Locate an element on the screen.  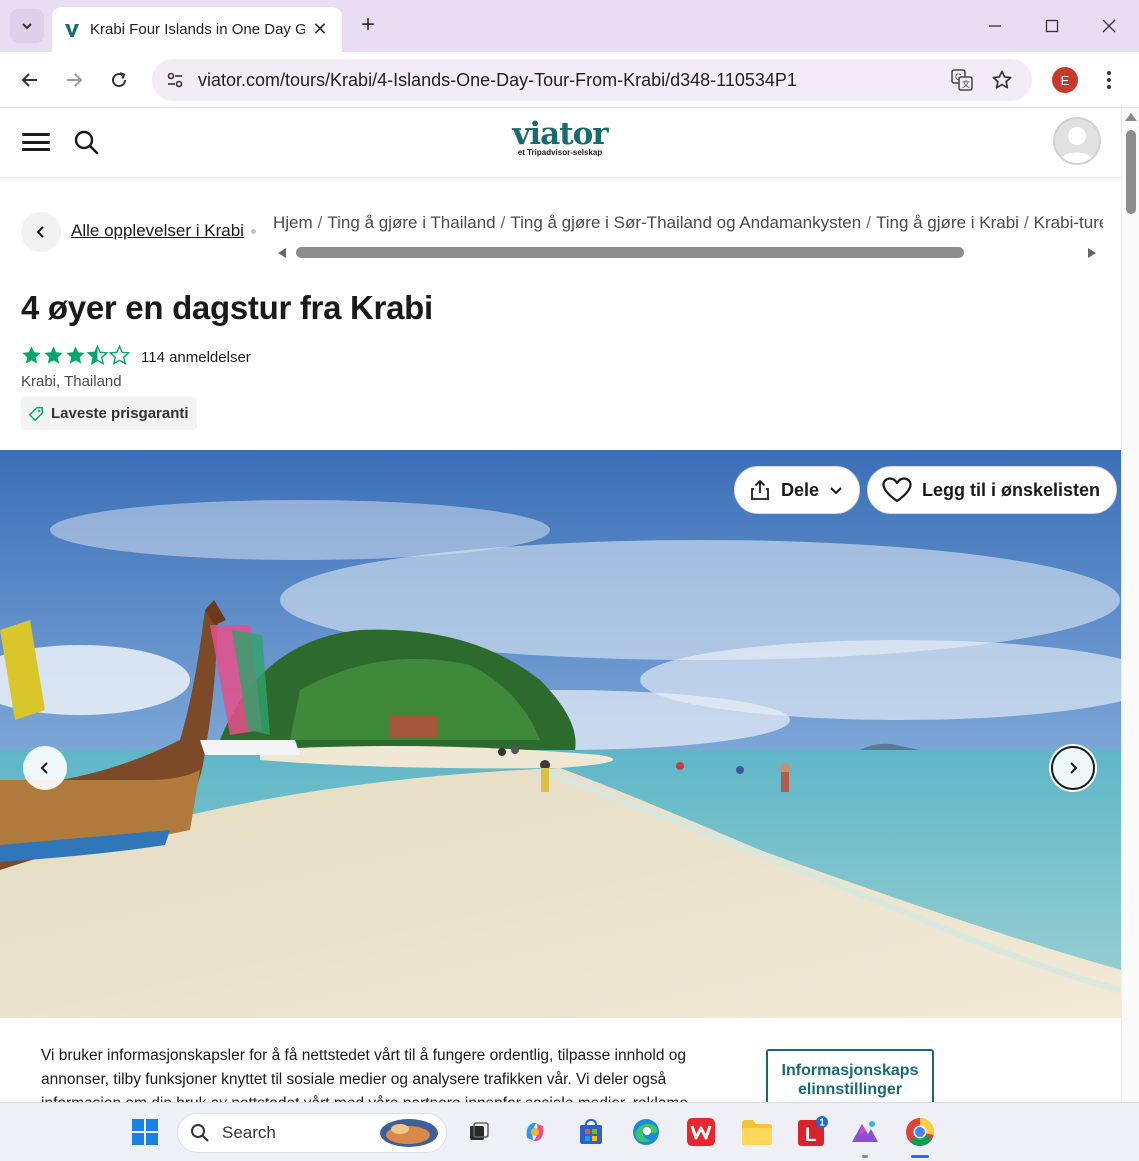
breadcrumb-scrollbar is located at coordinates (687, 253).